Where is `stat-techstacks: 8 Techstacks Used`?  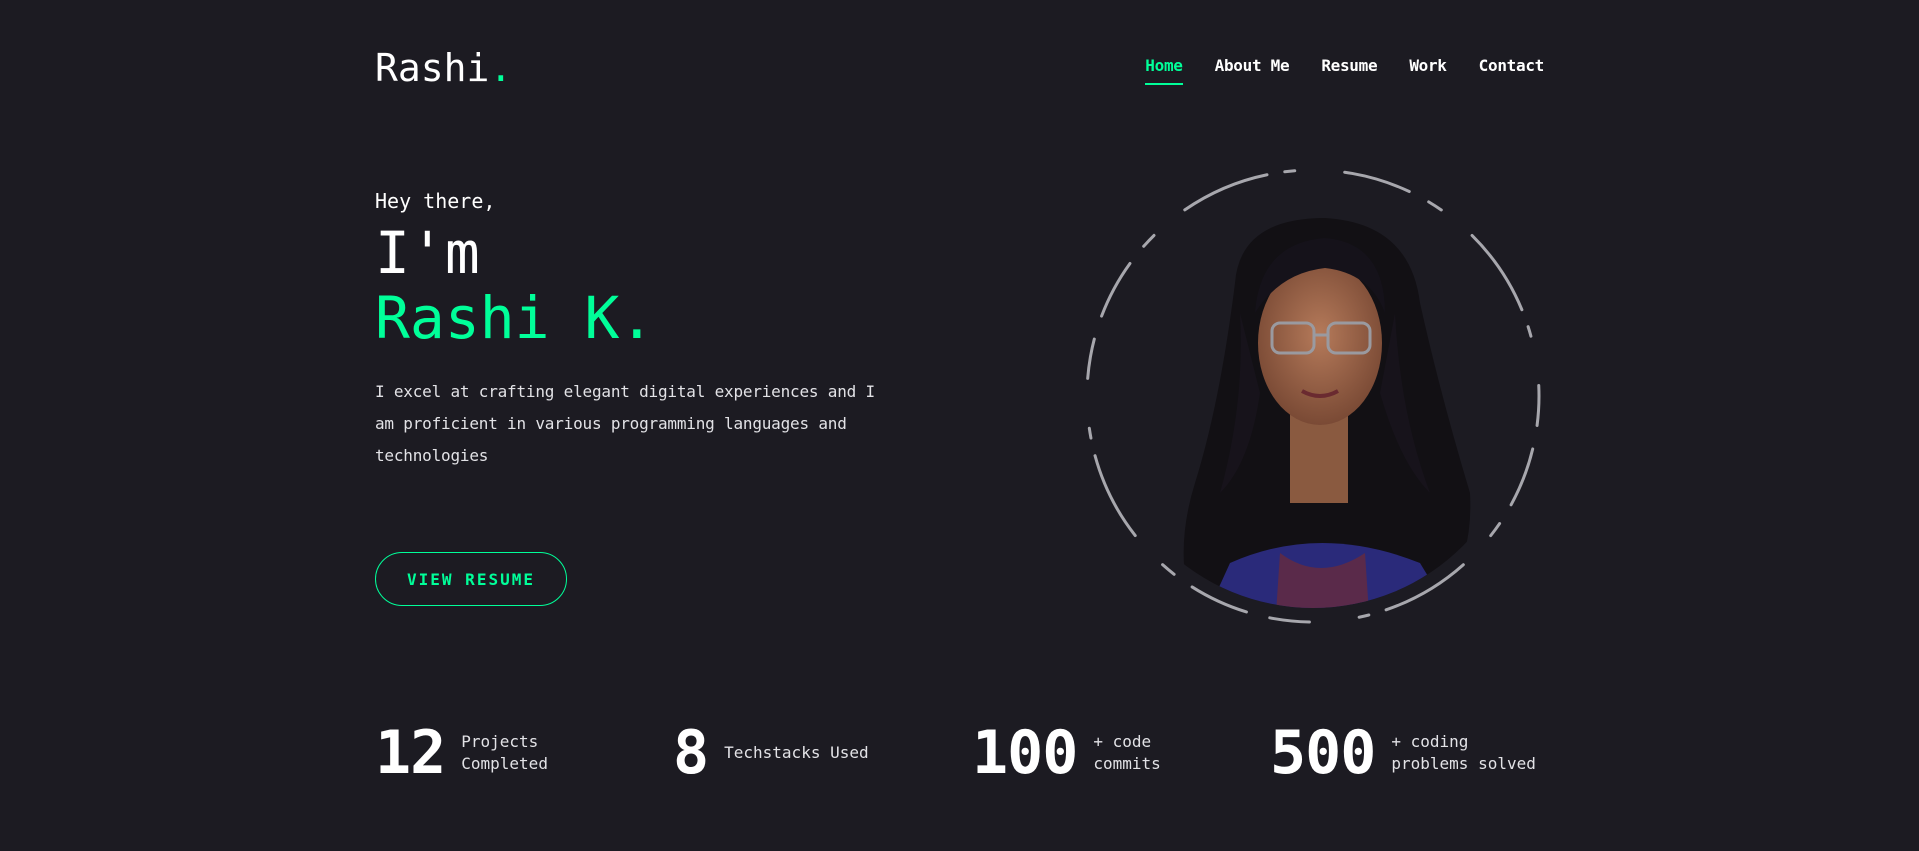
stat-techstacks: 8 Techstacks Used is located at coordinates (771, 753).